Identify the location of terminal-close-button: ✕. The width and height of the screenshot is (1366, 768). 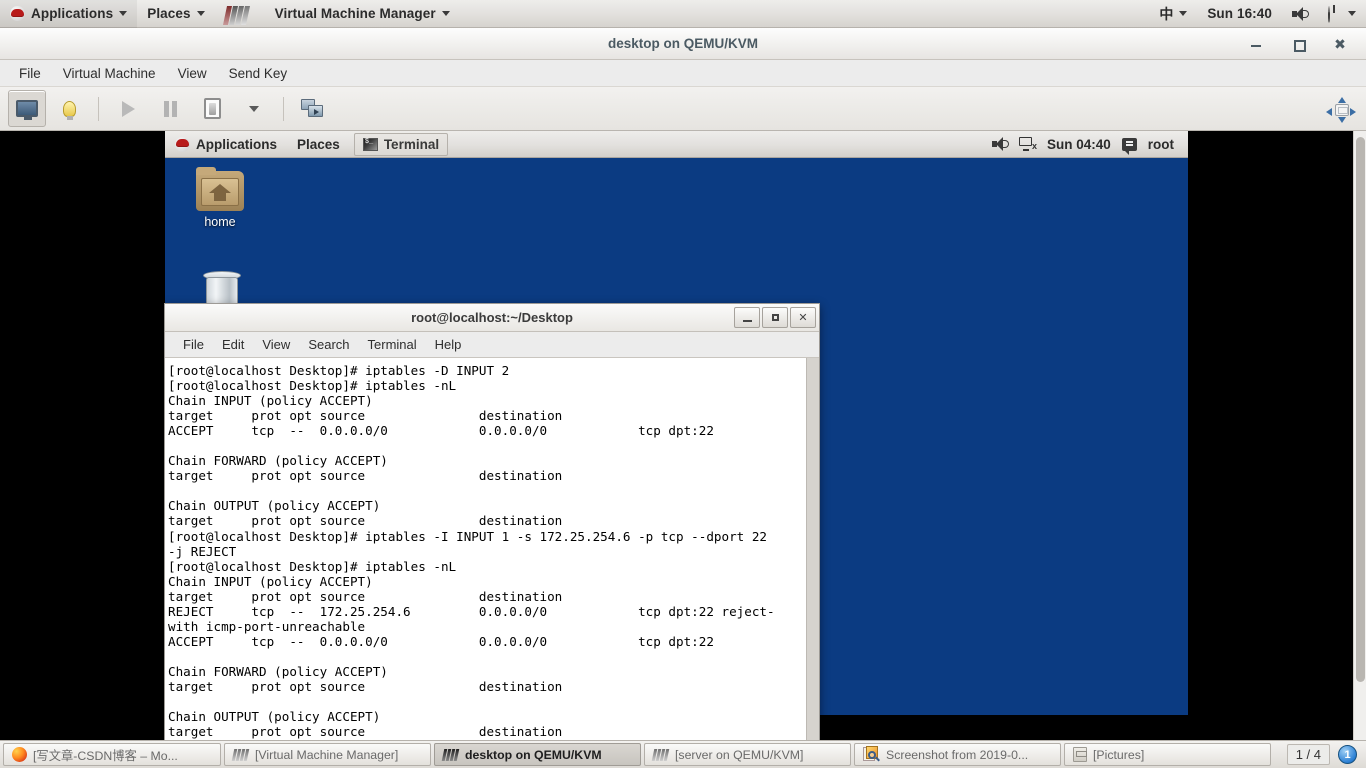
(803, 317).